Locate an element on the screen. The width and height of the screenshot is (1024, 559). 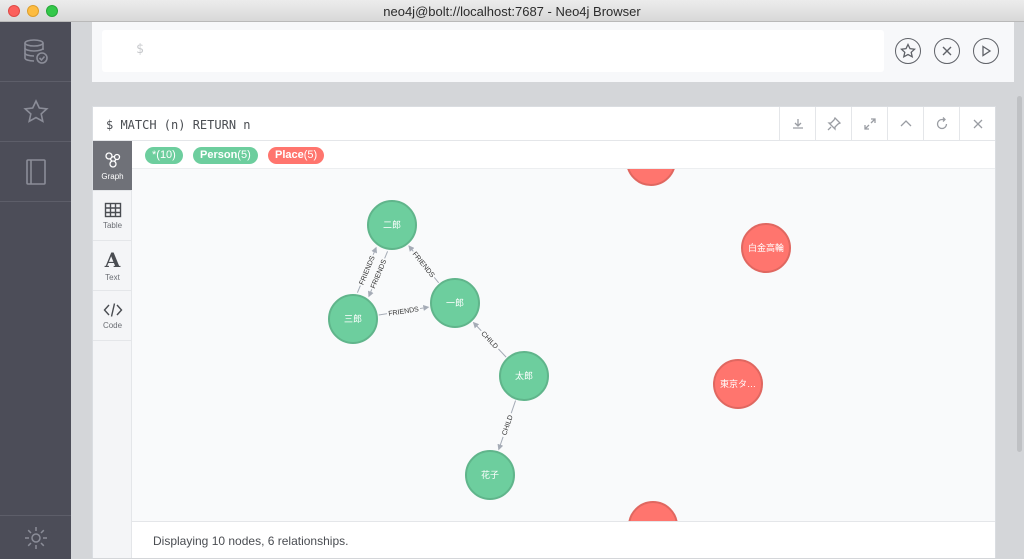
tab-graph: Graph is located at coordinates (112, 166).